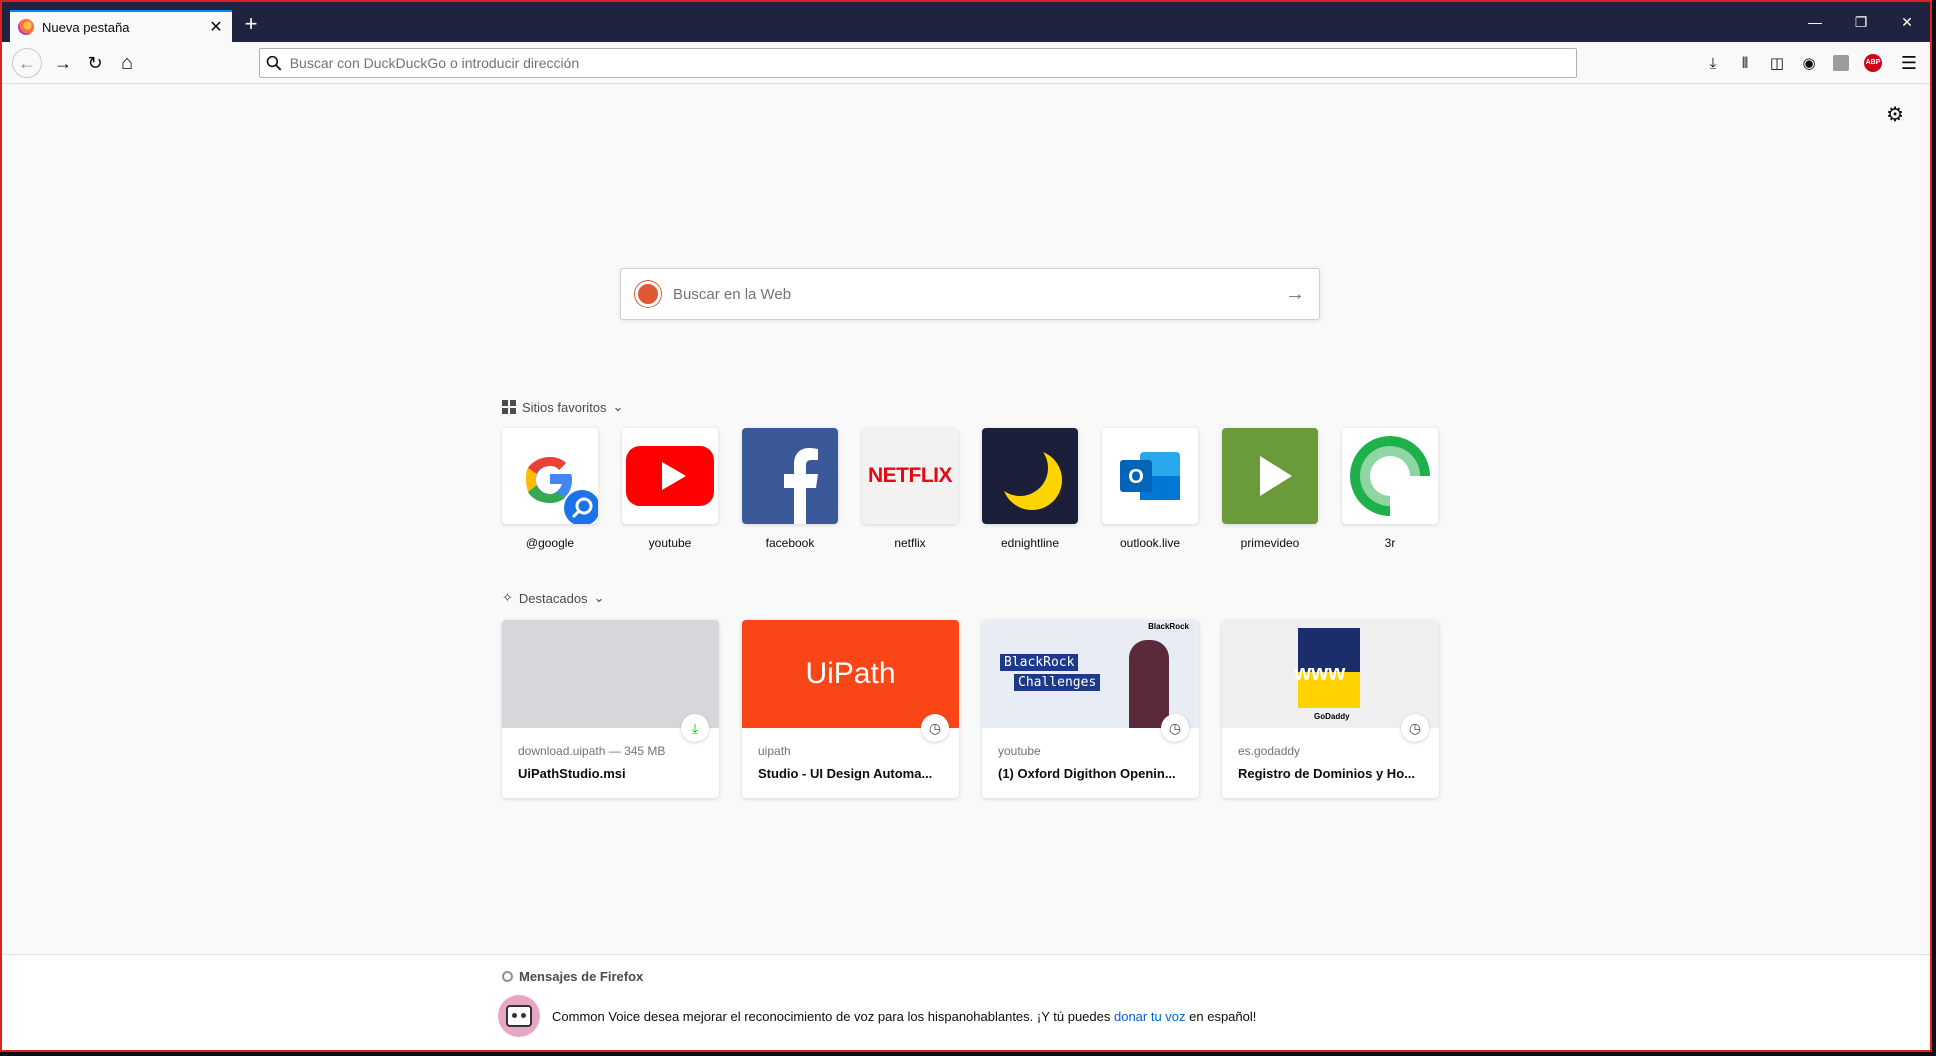 This screenshot has width=1936, height=1056. Describe the element at coordinates (1150, 1016) in the screenshot. I see `donate-voice-link: donar tu voz` at that location.